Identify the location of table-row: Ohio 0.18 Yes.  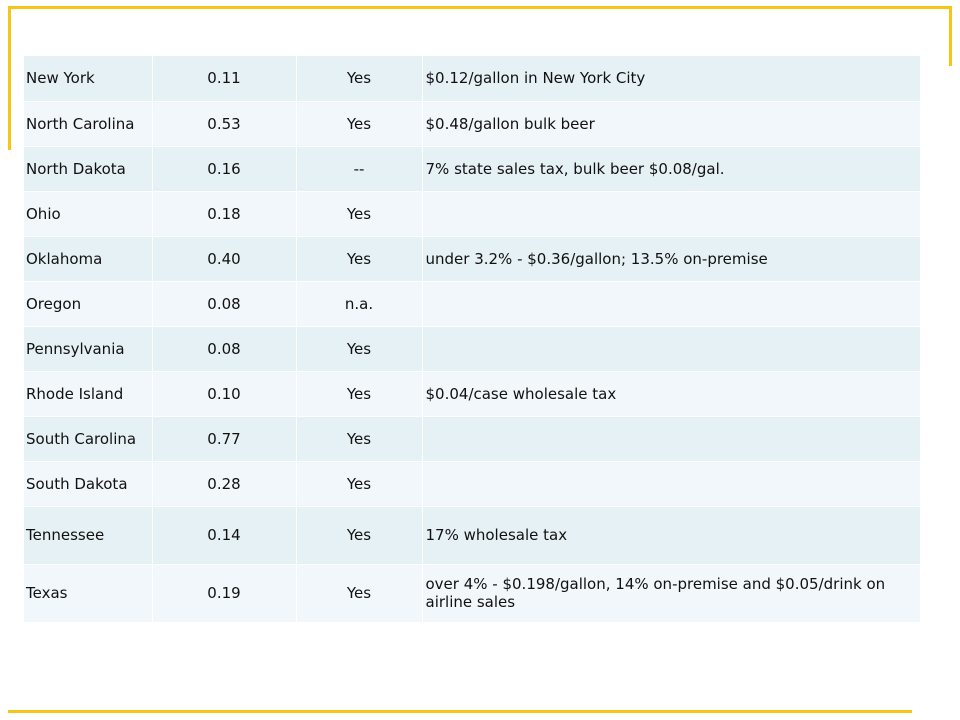
(472, 214).